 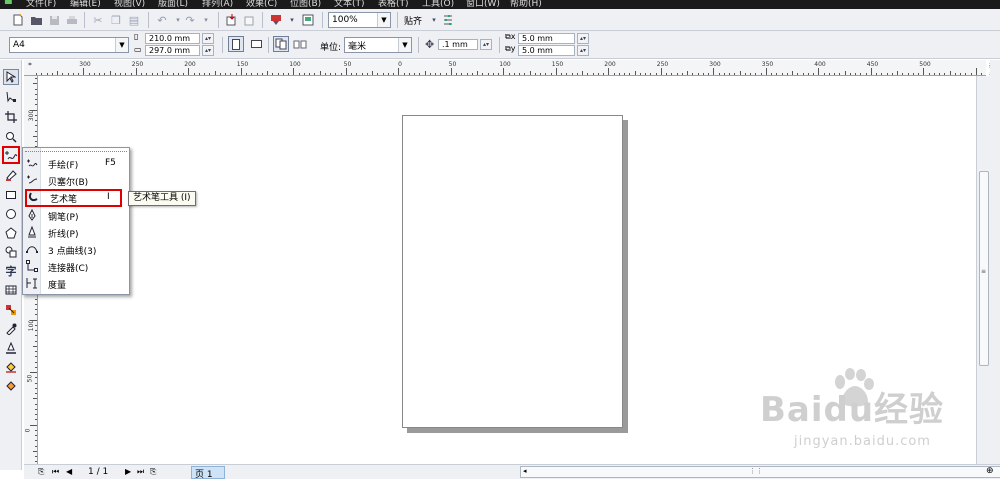 What do you see at coordinates (359, 20) in the screenshot?
I see `zoom-level-select: 100% ▼` at bounding box center [359, 20].